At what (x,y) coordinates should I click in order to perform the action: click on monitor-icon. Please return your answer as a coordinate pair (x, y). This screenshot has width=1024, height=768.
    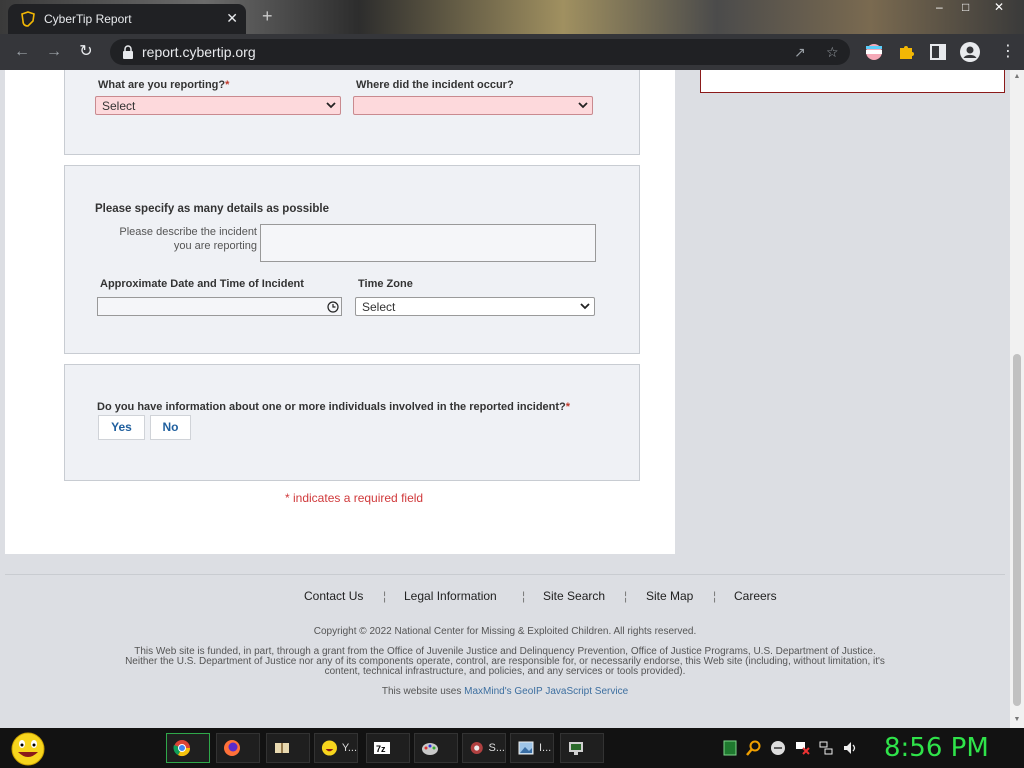
    Looking at the image, I should click on (576, 748).